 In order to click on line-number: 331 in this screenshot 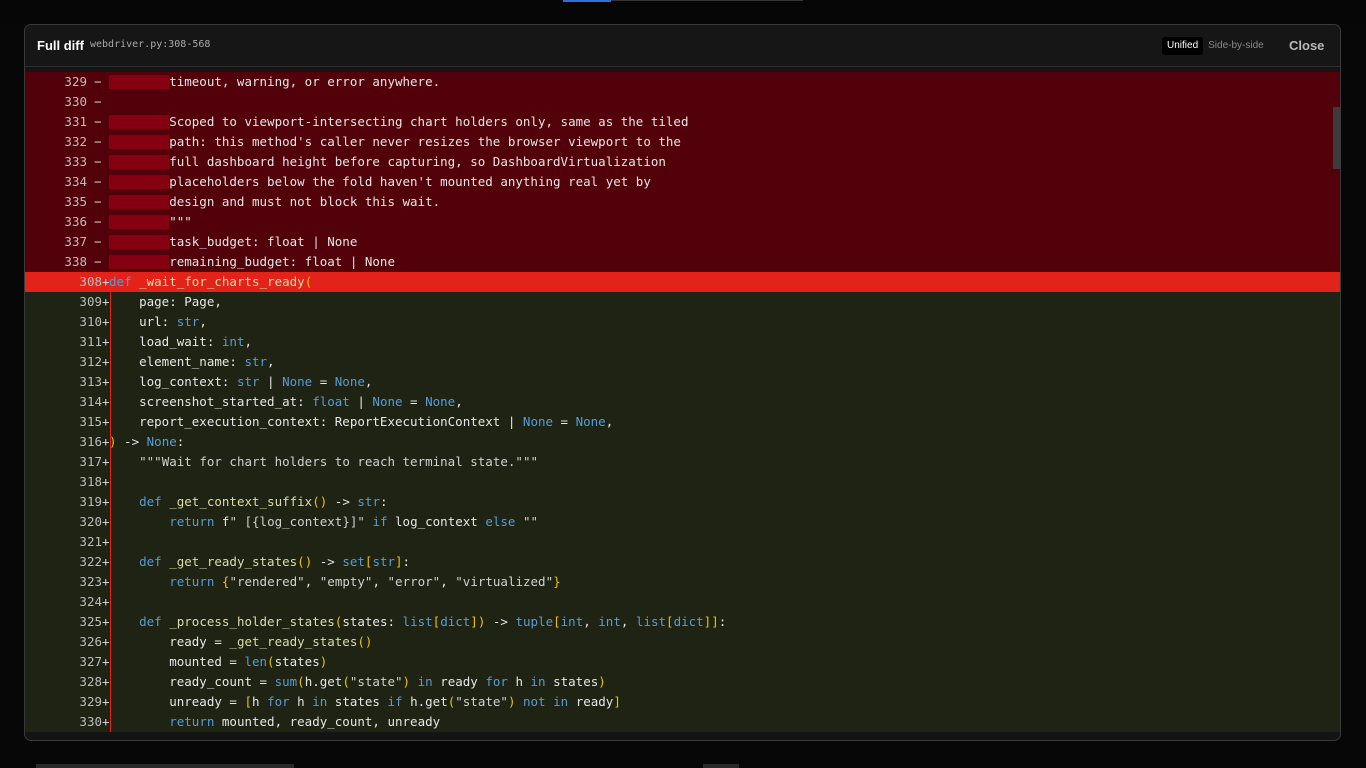, I will do `click(75, 121)`.